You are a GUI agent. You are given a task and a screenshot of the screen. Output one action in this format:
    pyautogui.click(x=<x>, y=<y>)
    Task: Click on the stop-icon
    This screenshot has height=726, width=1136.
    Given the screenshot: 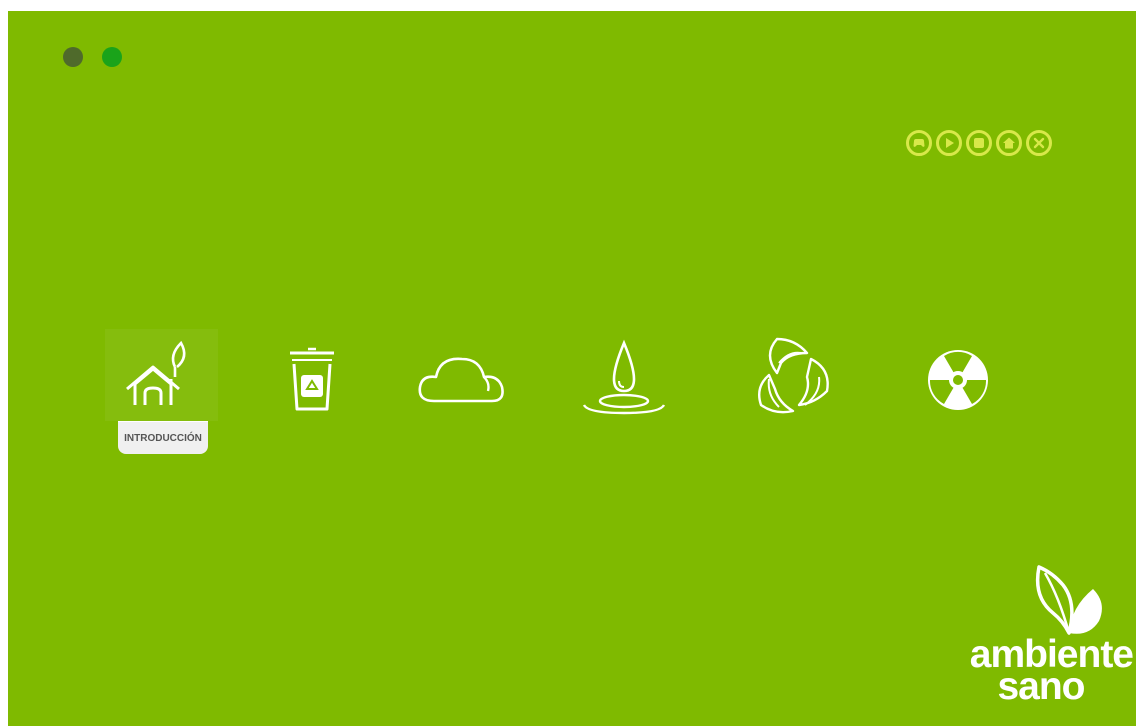 What is the action you would take?
    pyautogui.click(x=979, y=143)
    